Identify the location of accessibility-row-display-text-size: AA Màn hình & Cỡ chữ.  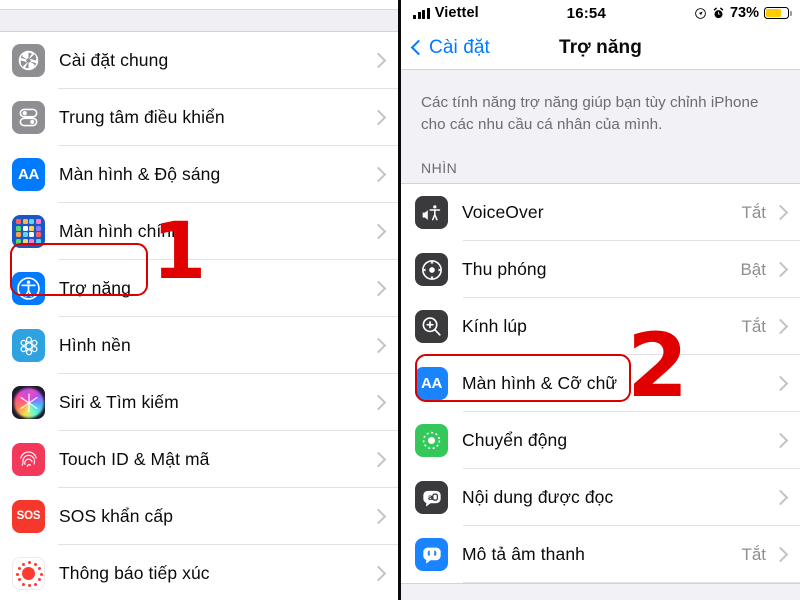
(600, 384).